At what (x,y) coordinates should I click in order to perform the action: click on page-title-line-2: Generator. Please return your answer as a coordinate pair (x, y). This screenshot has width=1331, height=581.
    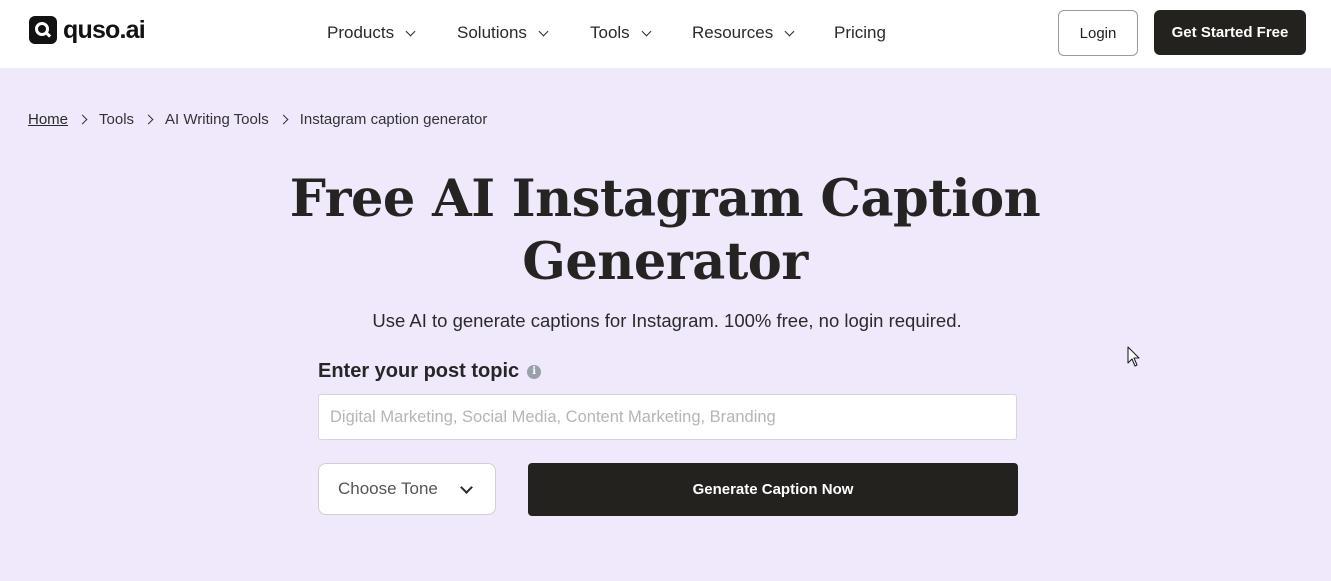
    Looking at the image, I should click on (665, 262).